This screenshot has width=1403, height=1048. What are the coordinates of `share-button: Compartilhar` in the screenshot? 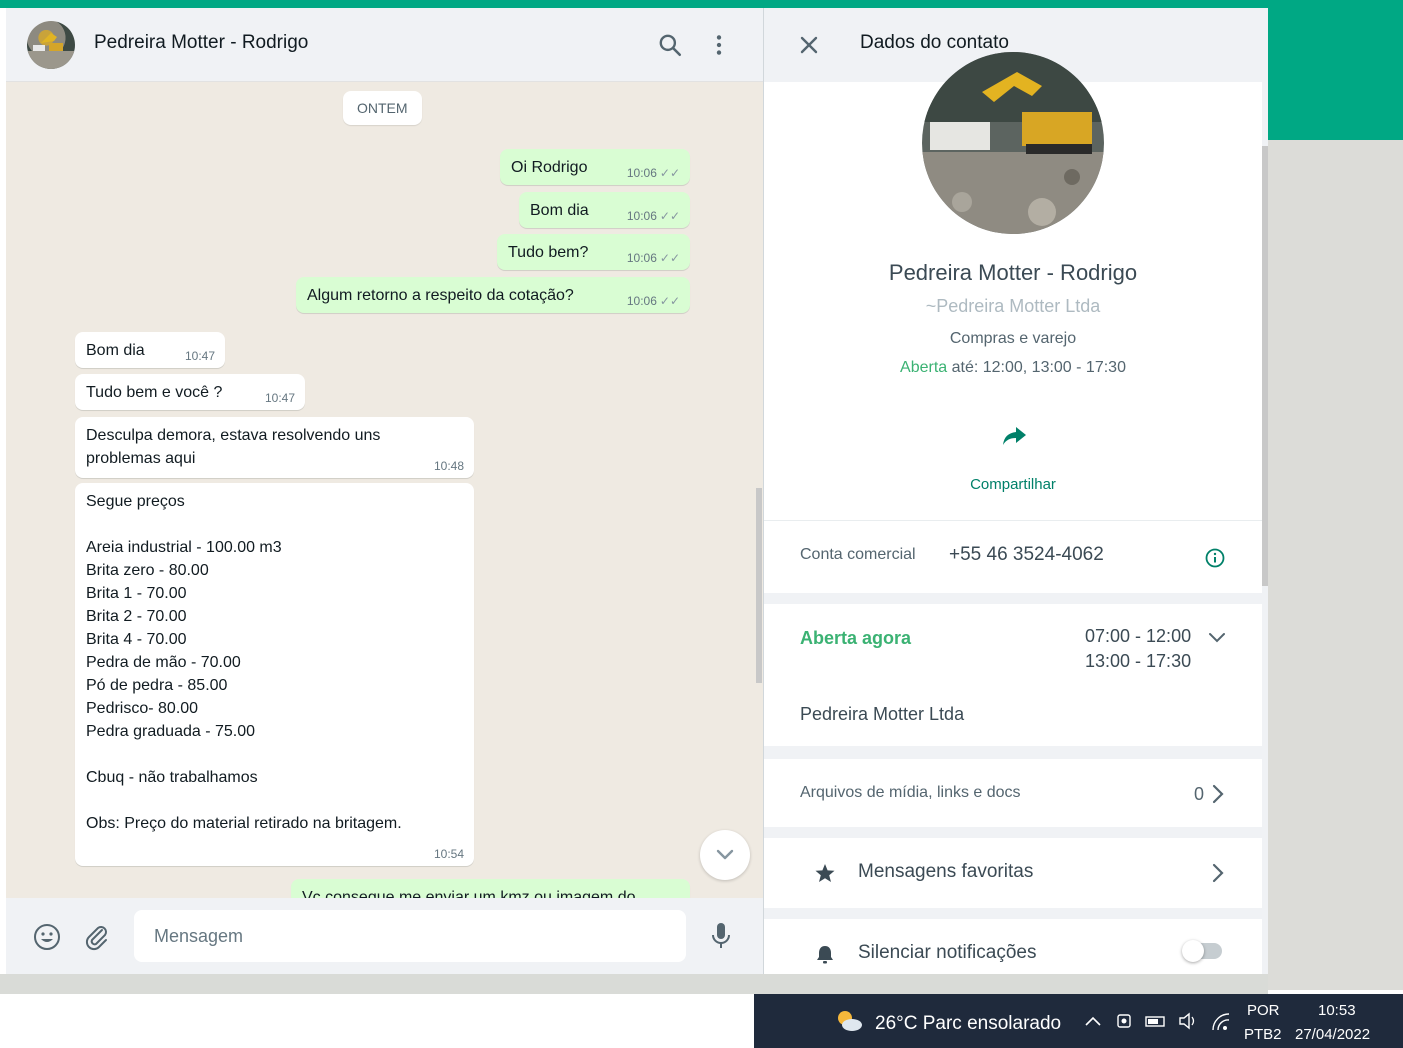 It's located at (1013, 484).